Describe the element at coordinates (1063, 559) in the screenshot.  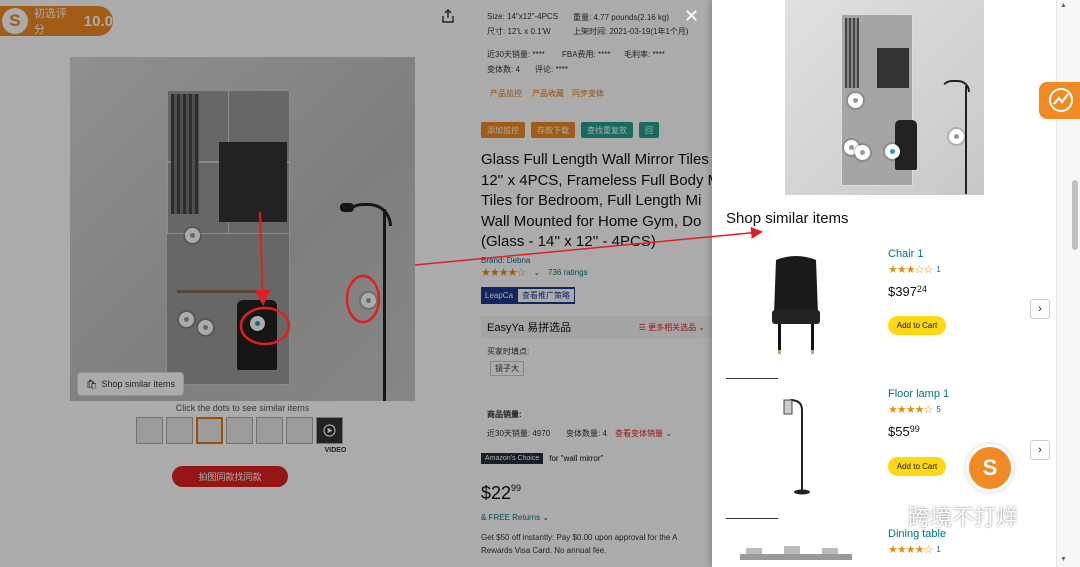
I see `scroll-down-arrow-icon: ▼` at that location.